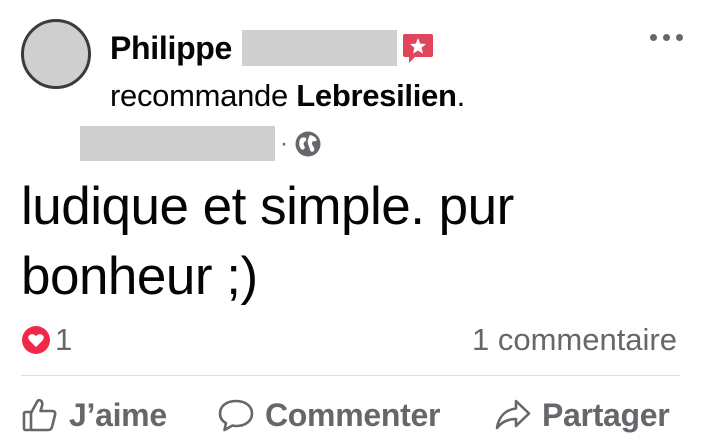 This screenshot has width=701, height=443. Describe the element at coordinates (177, 143) in the screenshot. I see `redacted-timestamp` at that location.